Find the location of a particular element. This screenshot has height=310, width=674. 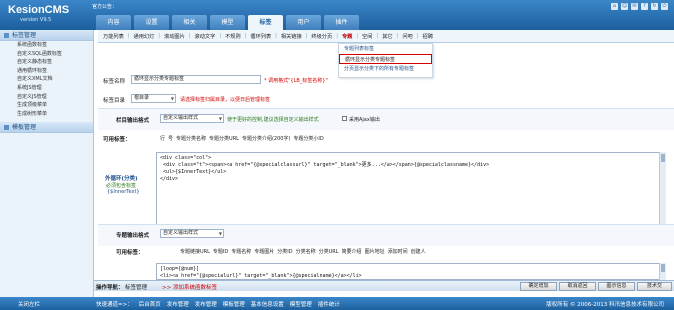

quick-label: 快速通道=>： is located at coordinates (114, 305).